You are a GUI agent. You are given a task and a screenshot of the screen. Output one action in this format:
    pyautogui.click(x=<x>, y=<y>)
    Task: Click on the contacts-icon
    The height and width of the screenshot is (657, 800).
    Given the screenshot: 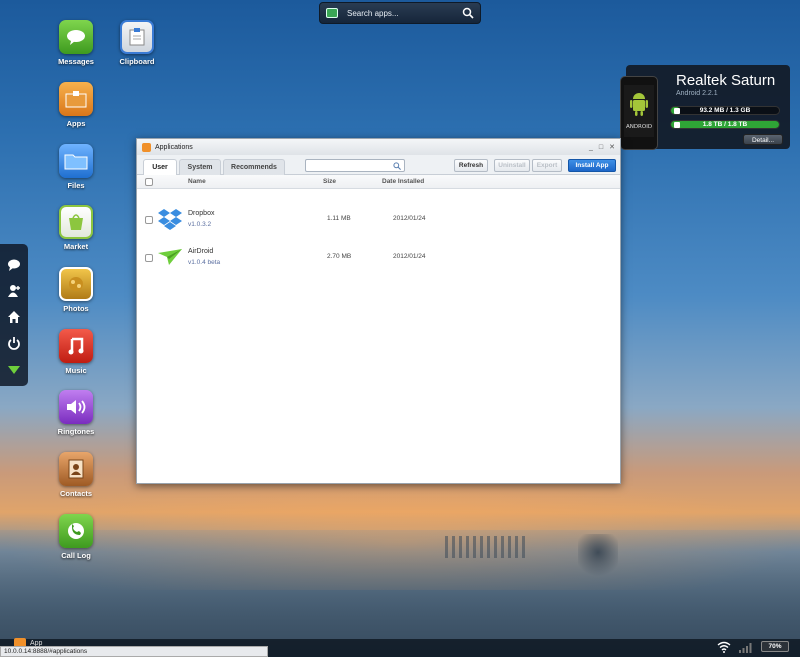 What is the action you would take?
    pyautogui.click(x=76, y=469)
    